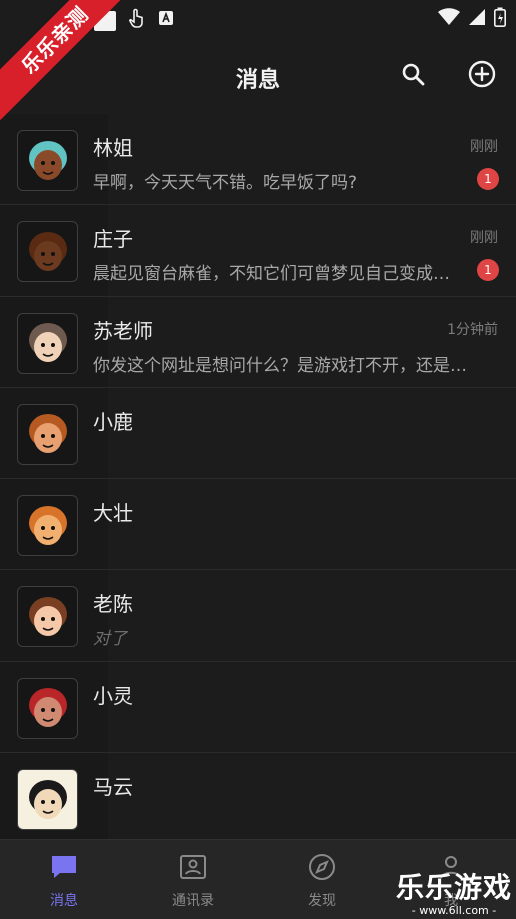 The width and height of the screenshot is (516, 919). Describe the element at coordinates (257, 80) in the screenshot. I see `page-title: 消息` at that location.